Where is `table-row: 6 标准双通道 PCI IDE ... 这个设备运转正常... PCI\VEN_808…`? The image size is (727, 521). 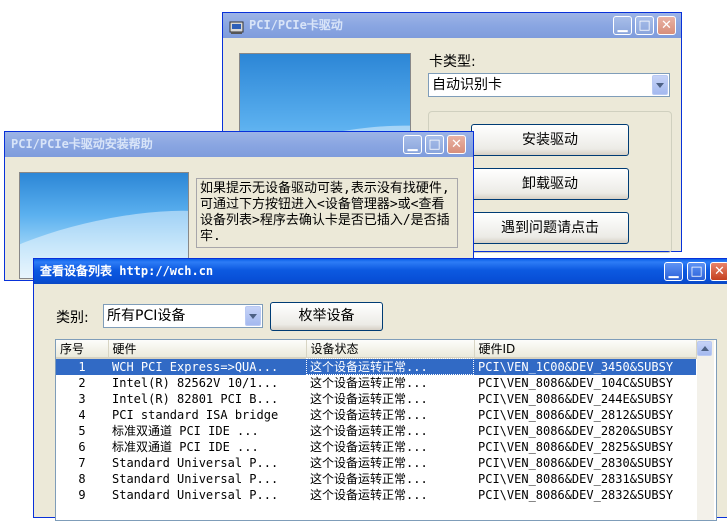
table-row: 6 标准双通道 PCI IDE ... 这个设备运转正常... PCI\VEN_808… is located at coordinates (376, 447).